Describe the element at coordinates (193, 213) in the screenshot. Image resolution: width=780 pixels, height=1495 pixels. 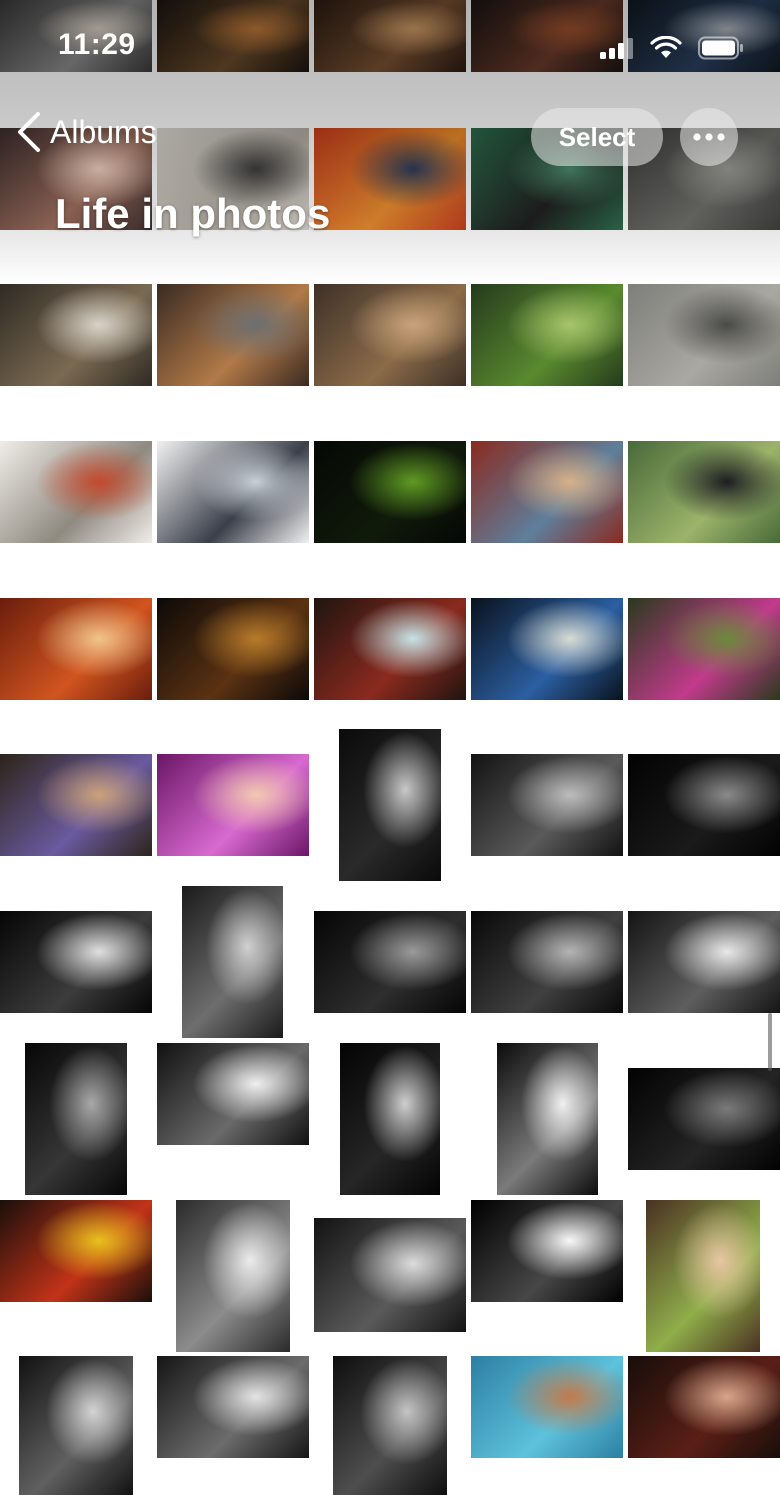
I see `album-title: Life in photos` at that location.